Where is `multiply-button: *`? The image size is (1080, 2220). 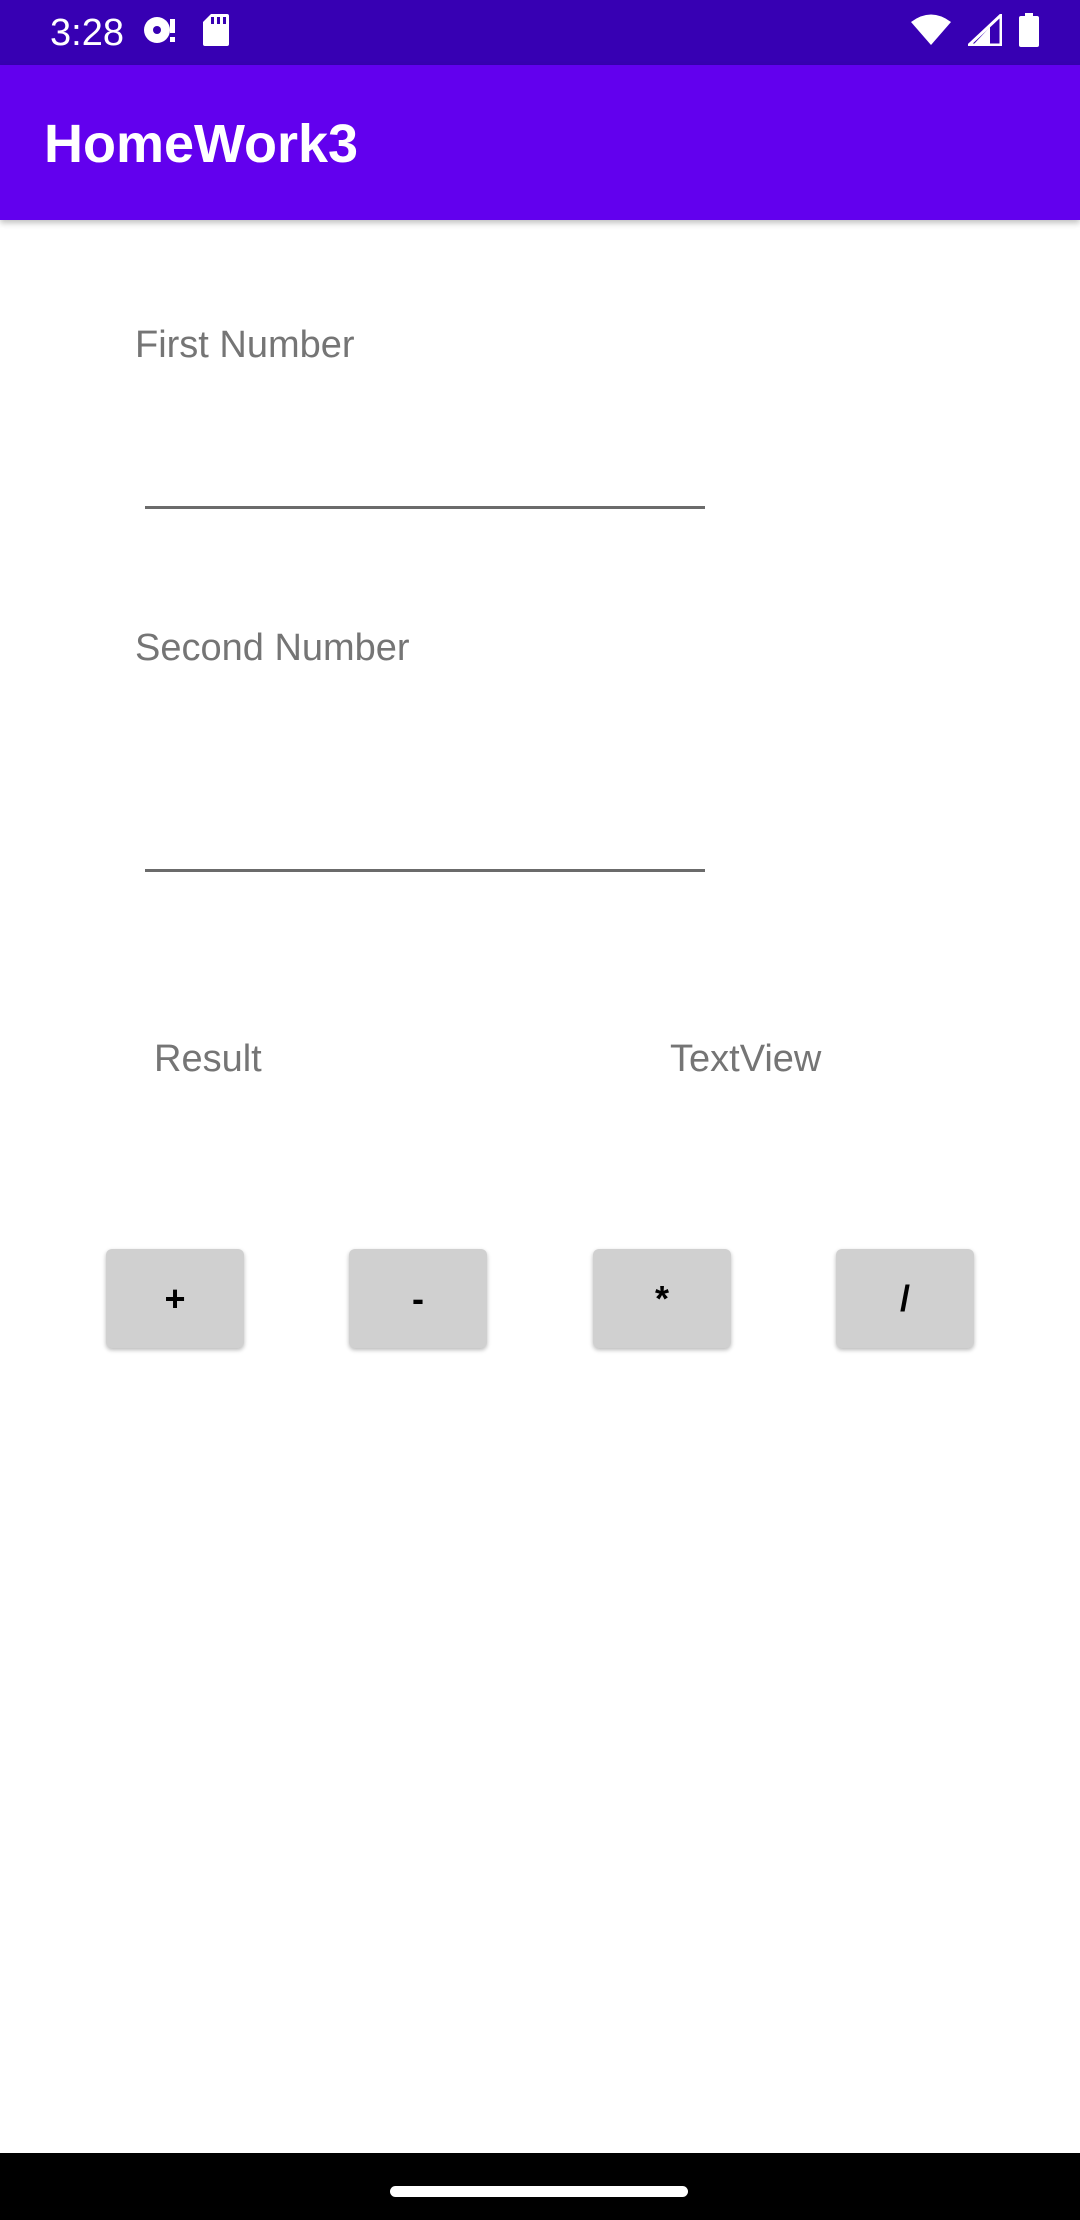 multiply-button: * is located at coordinates (662, 1298).